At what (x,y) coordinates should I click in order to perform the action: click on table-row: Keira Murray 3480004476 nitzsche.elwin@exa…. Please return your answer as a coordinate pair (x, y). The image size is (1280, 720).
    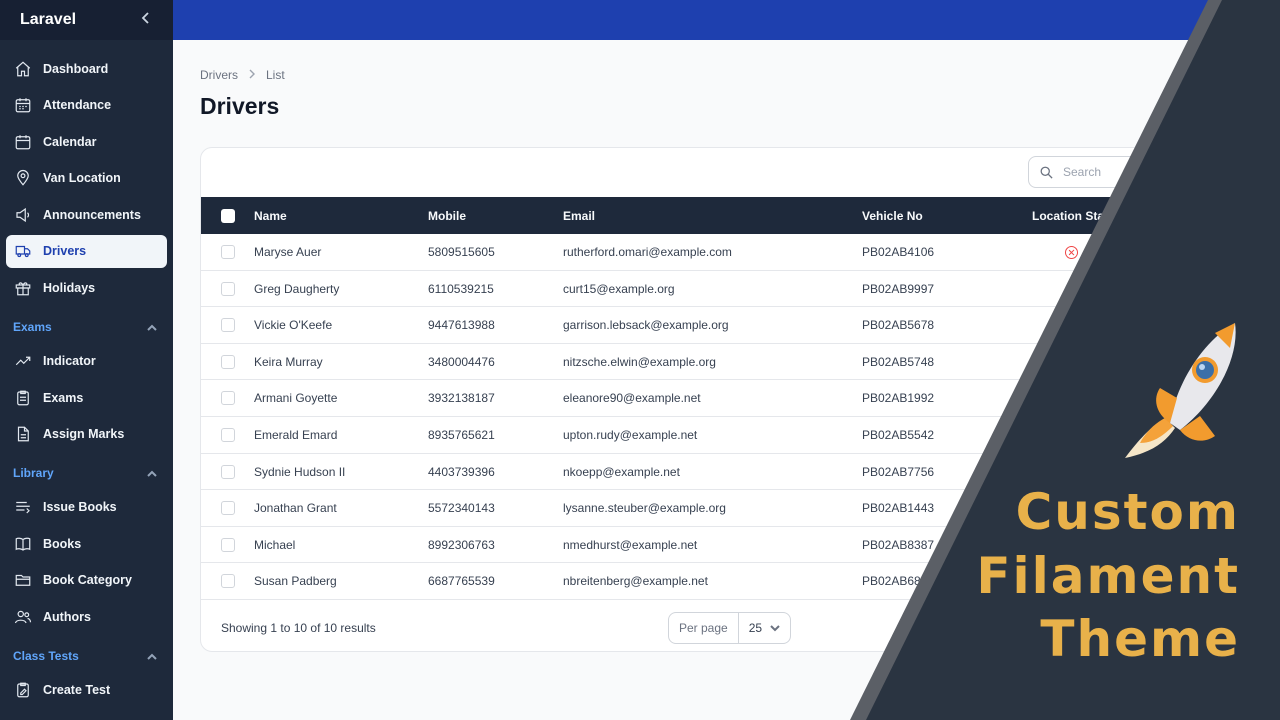
    Looking at the image, I should click on (730, 362).